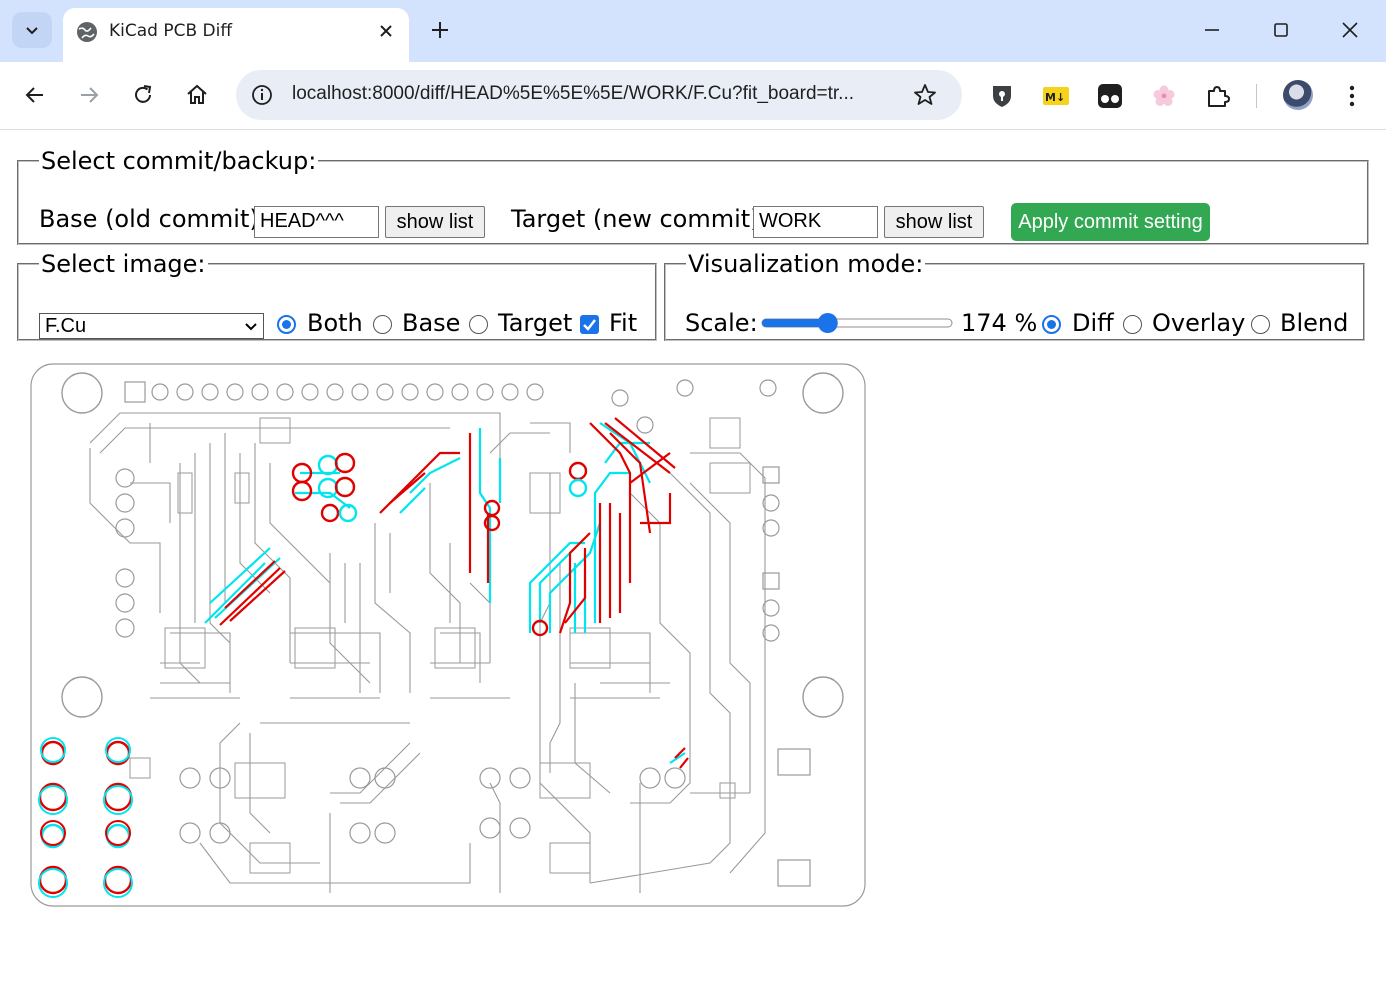 The width and height of the screenshot is (1386, 983). I want to click on scale-value: 174 %, so click(999, 323).